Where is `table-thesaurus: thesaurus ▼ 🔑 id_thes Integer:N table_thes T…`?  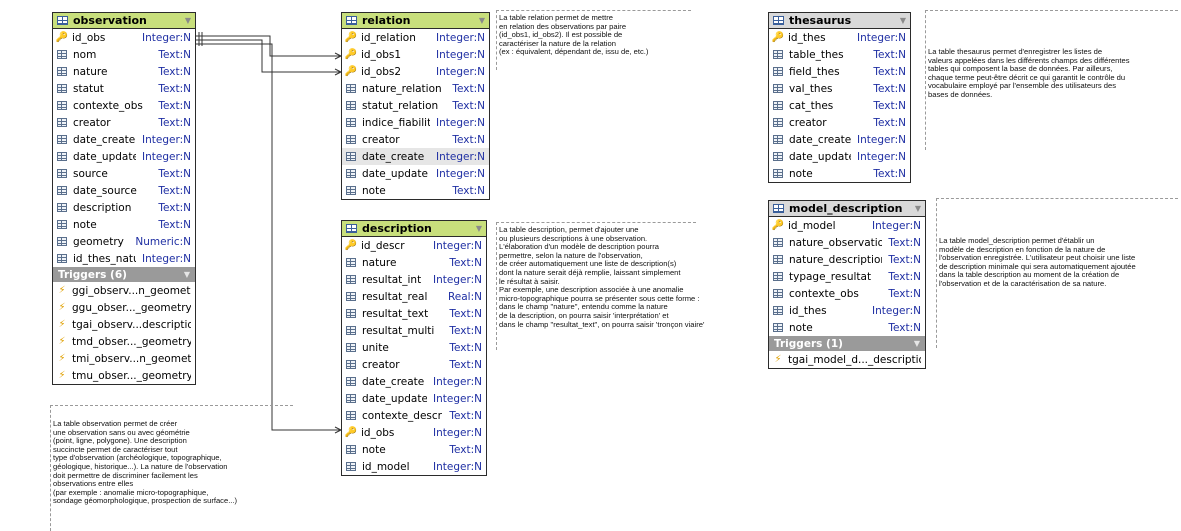 table-thesaurus: thesaurus ▼ 🔑 id_thes Integer:N table_thes T… is located at coordinates (839, 97).